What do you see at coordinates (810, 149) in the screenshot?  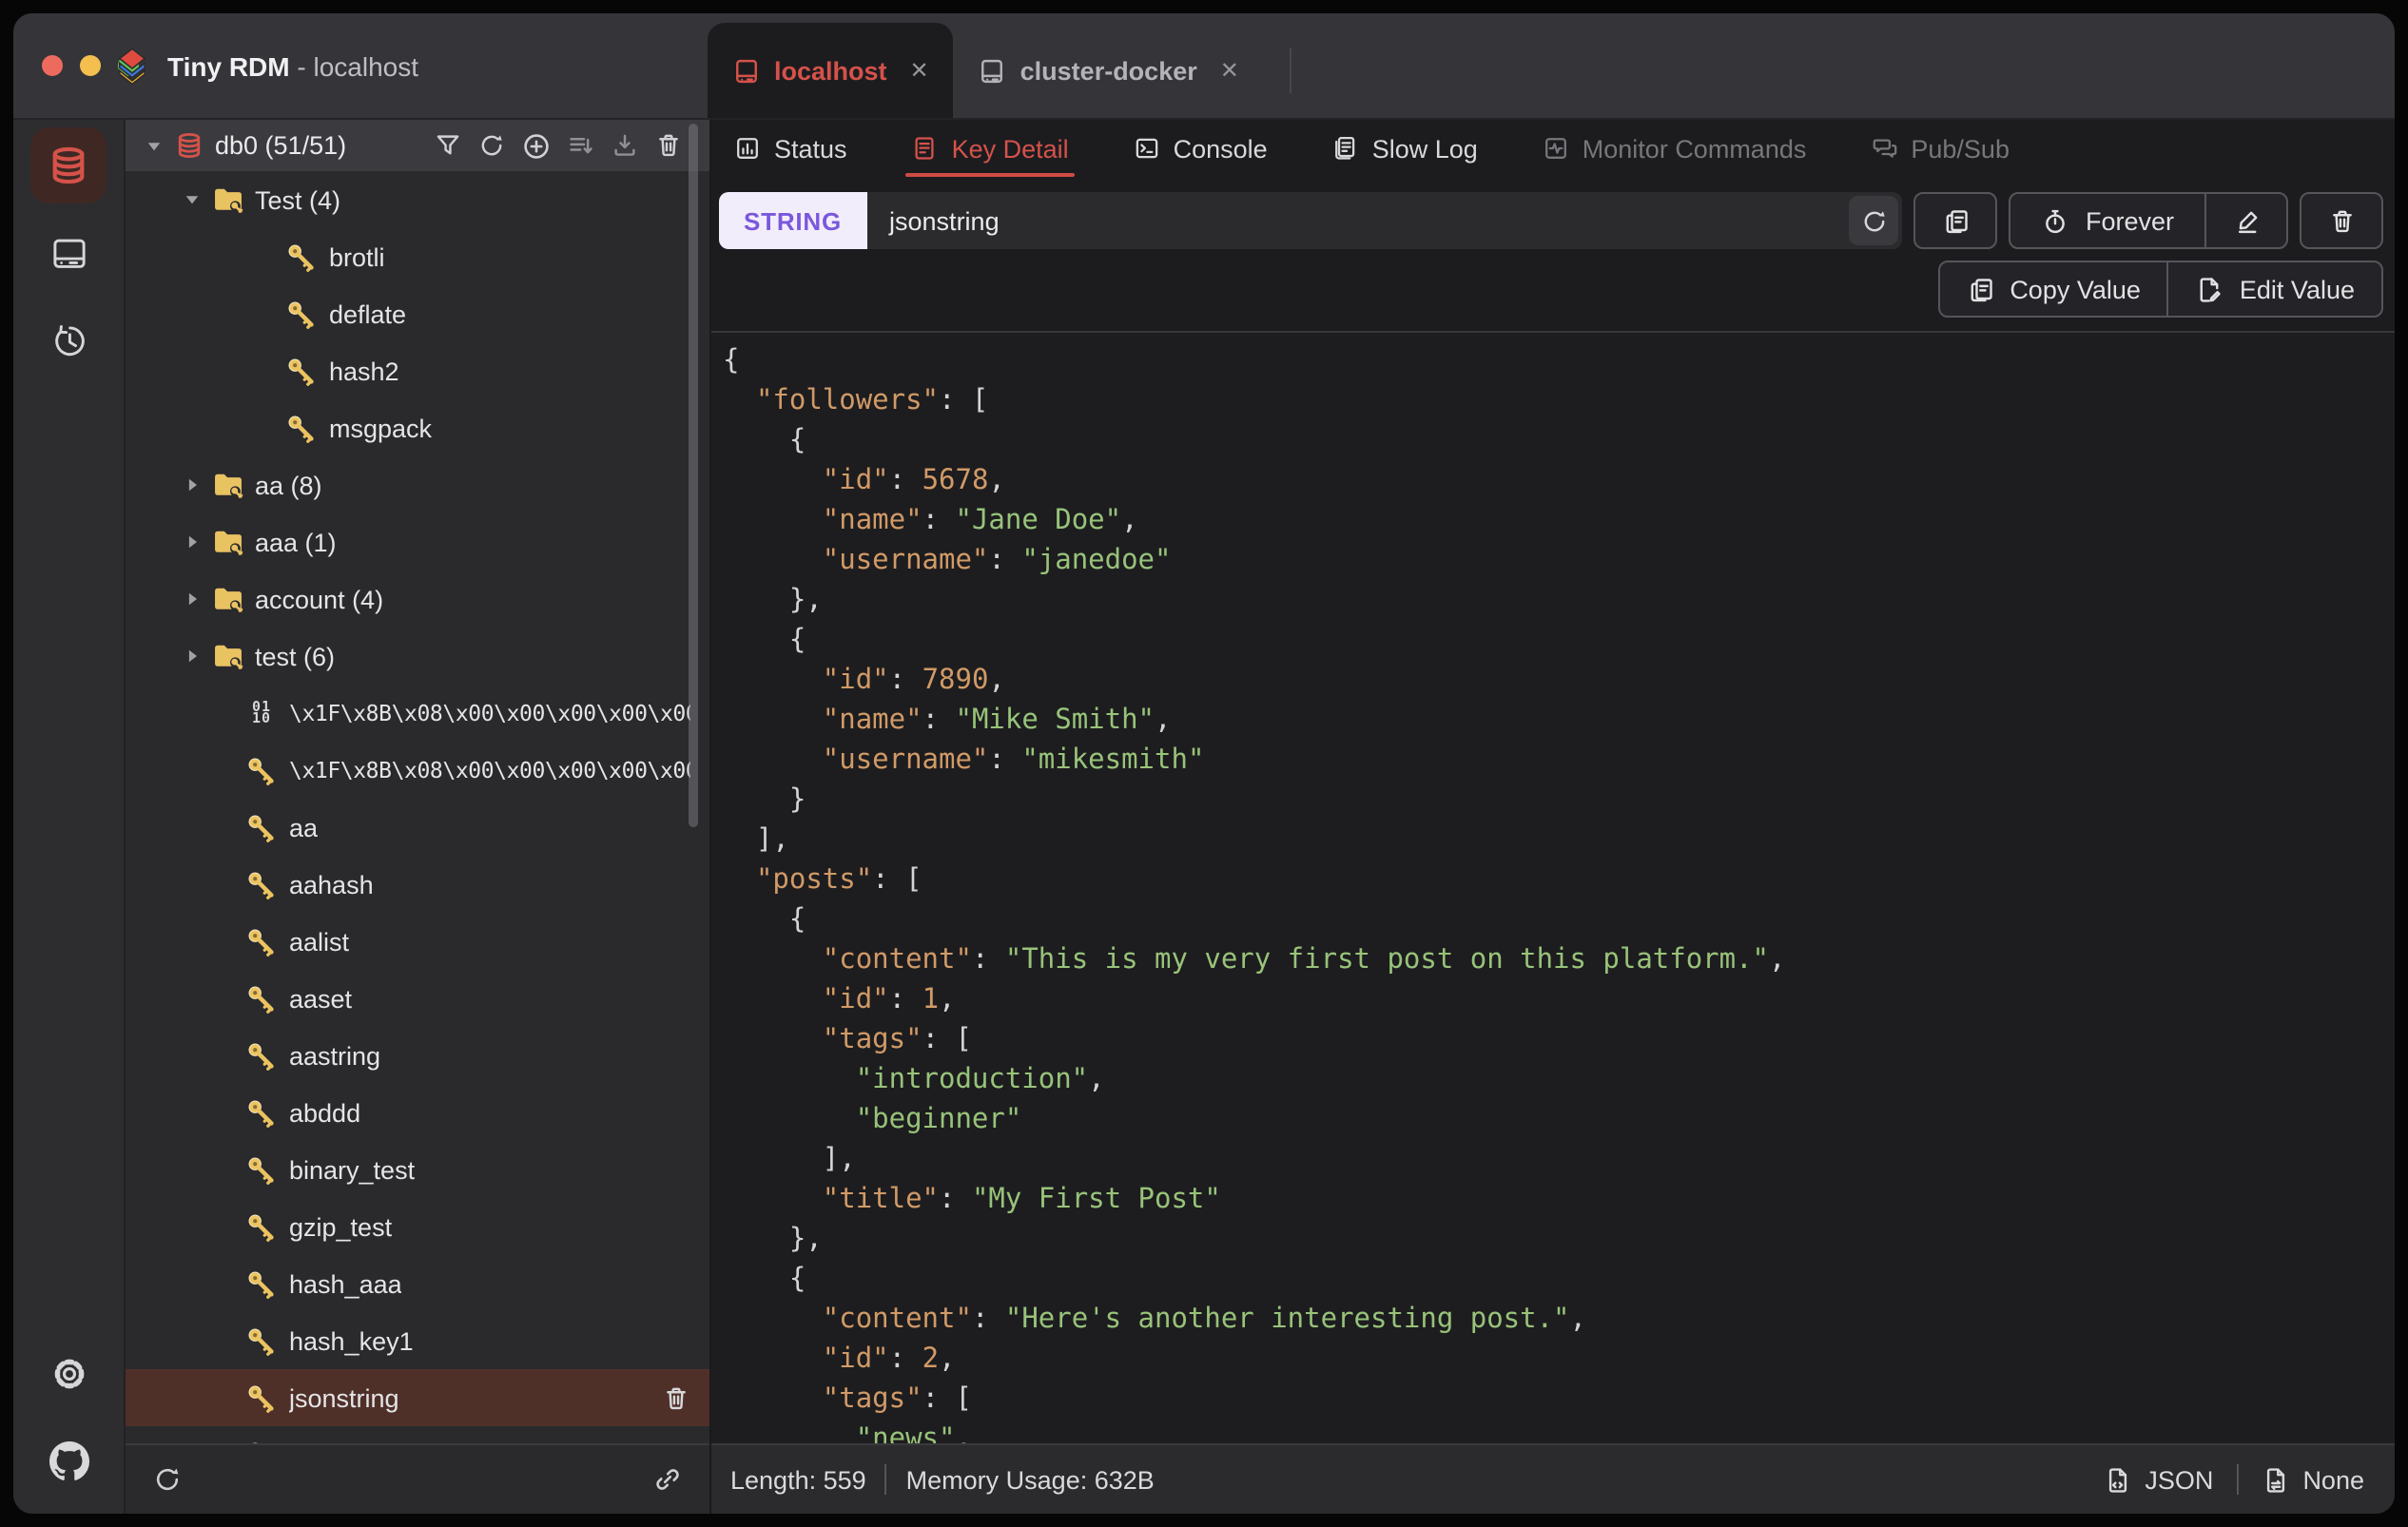 I see `tab-label: Status` at bounding box center [810, 149].